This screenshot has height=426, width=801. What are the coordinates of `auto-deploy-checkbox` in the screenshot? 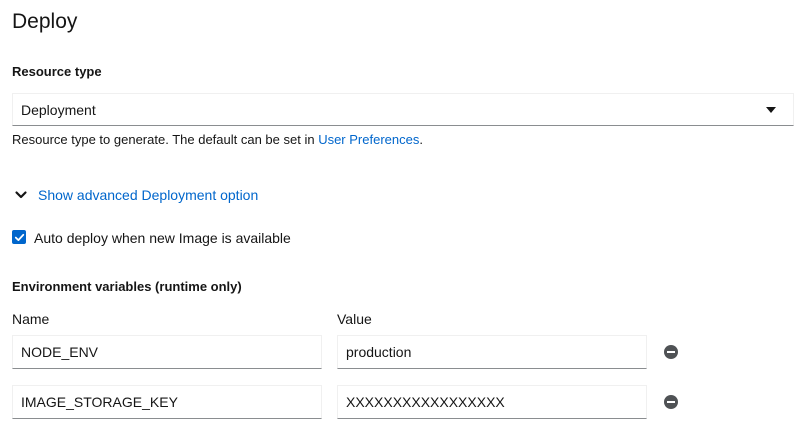 It's located at (19, 237).